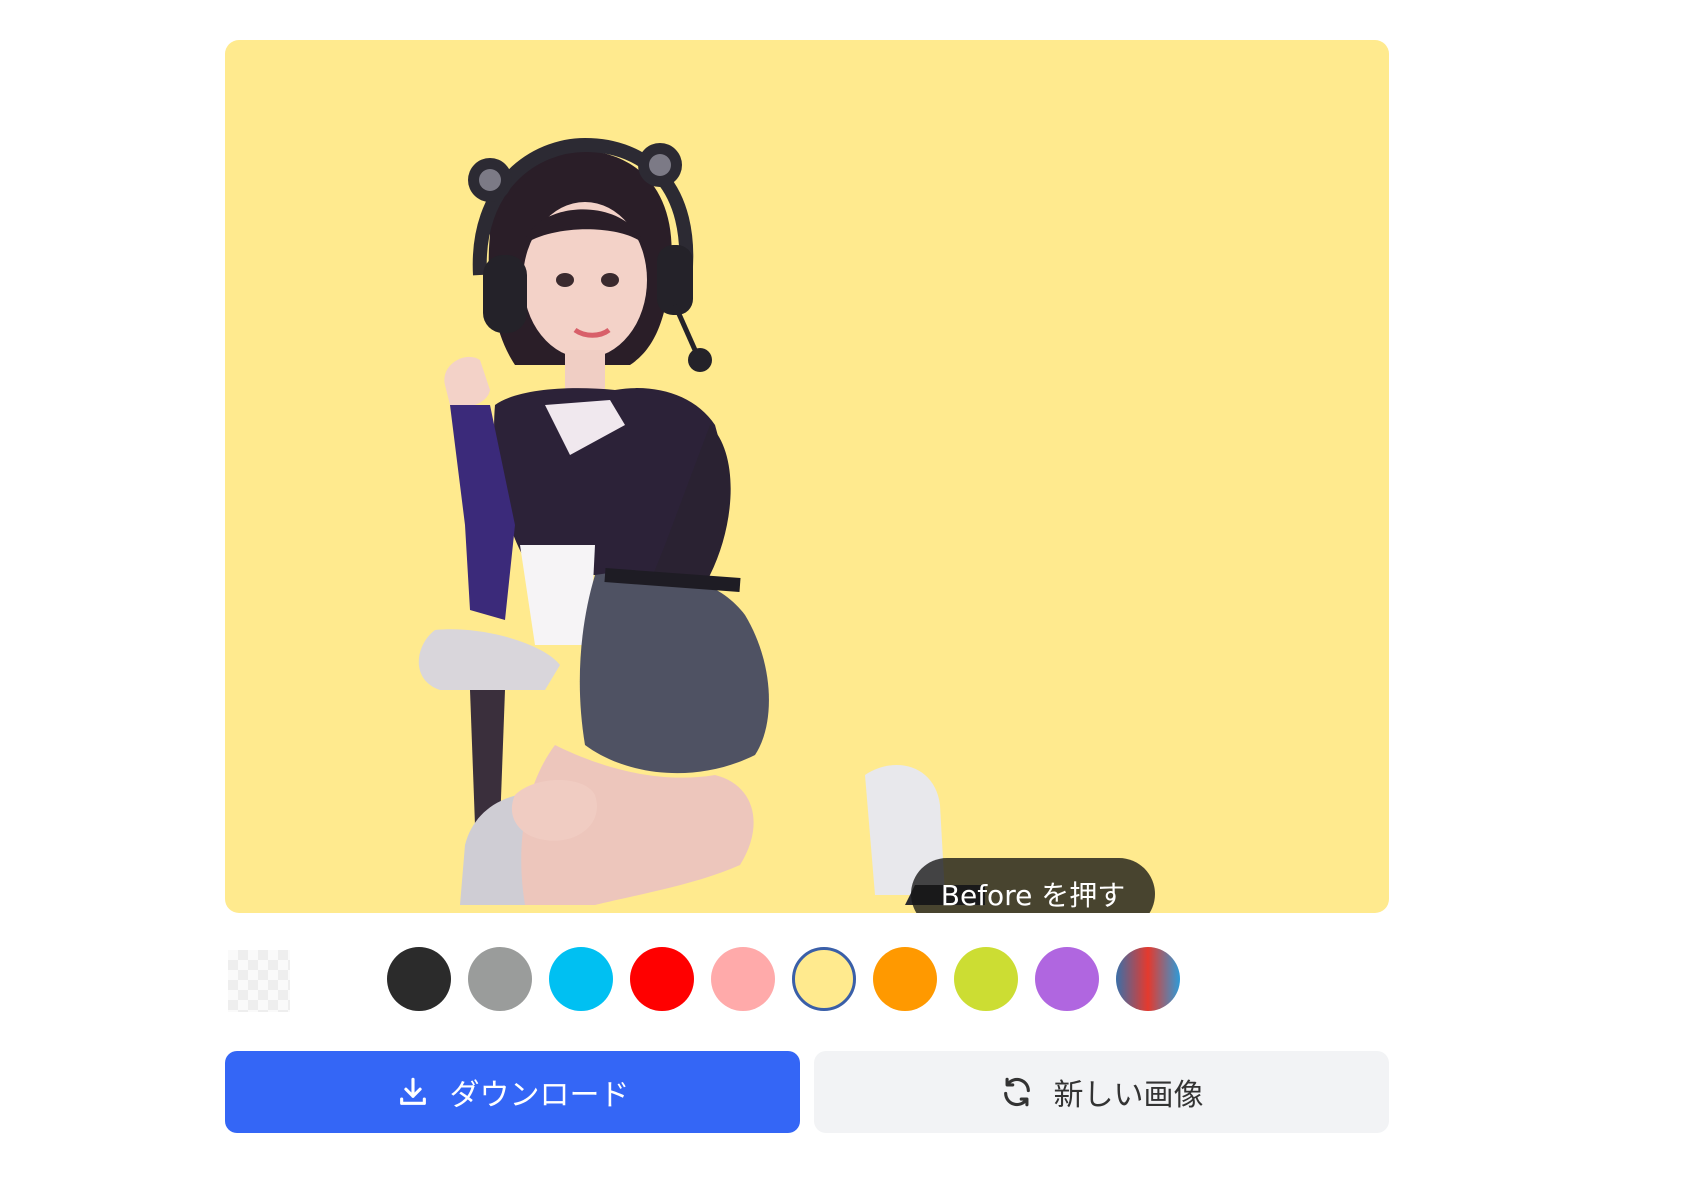 This screenshot has height=1181, width=1702. Describe the element at coordinates (986, 979) in the screenshot. I see `swatch-lime` at that location.